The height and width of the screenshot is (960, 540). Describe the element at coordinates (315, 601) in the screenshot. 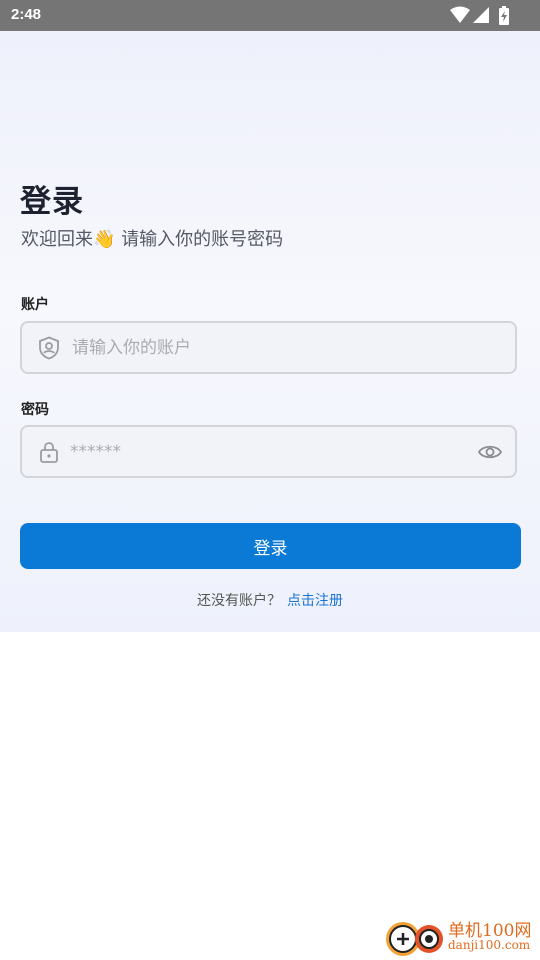

I see `register-link: 点击注册` at that location.